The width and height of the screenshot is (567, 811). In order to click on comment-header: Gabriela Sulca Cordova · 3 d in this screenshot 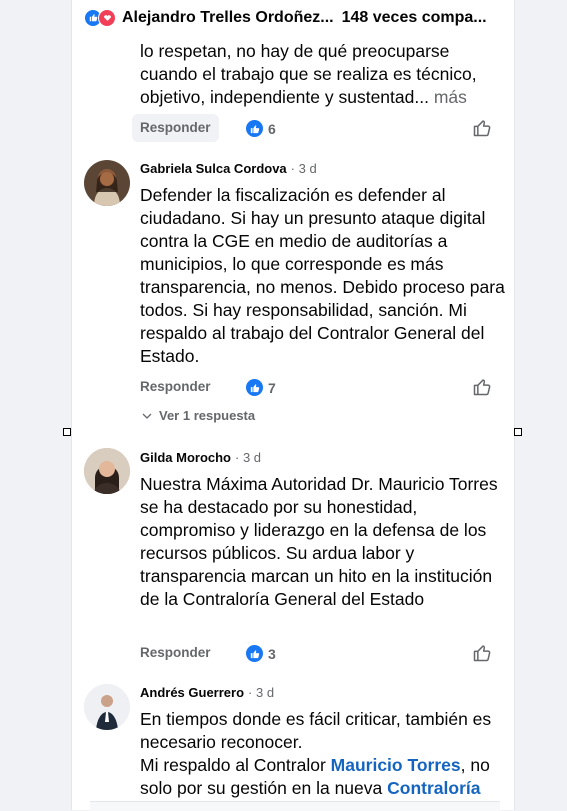, I will do `click(228, 168)`.